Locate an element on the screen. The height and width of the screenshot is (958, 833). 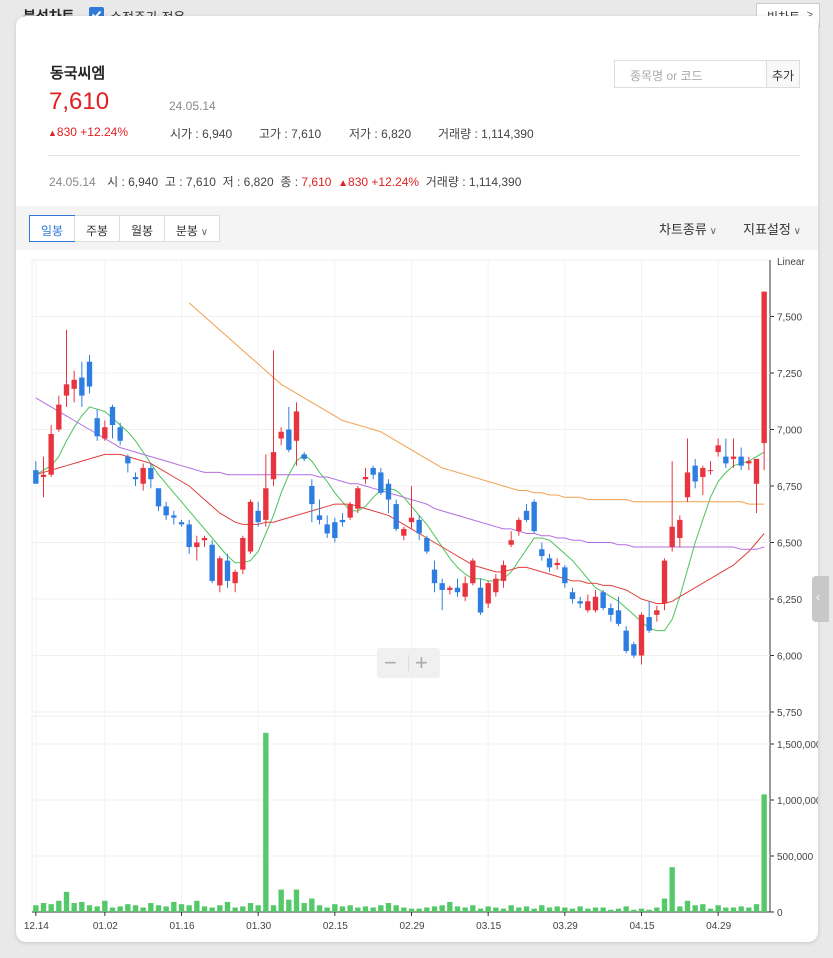
high-stat: 고가 : 7,610 is located at coordinates (290, 134).